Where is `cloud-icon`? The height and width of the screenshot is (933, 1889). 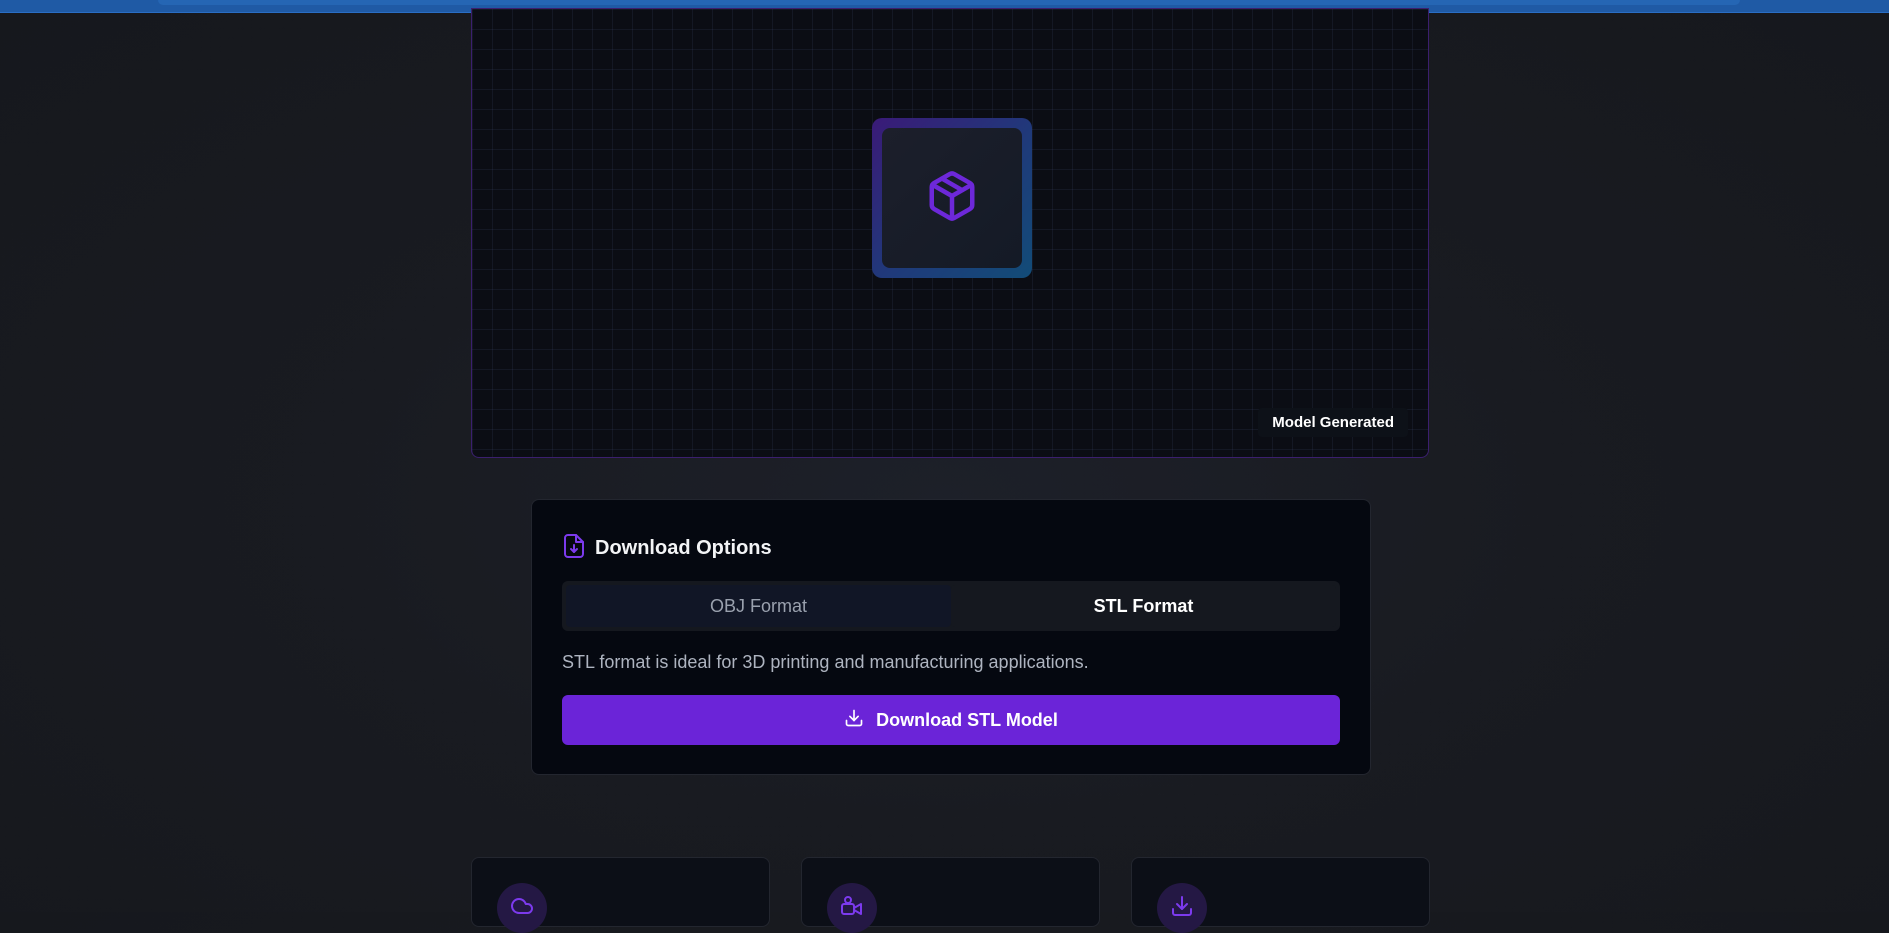 cloud-icon is located at coordinates (522, 908).